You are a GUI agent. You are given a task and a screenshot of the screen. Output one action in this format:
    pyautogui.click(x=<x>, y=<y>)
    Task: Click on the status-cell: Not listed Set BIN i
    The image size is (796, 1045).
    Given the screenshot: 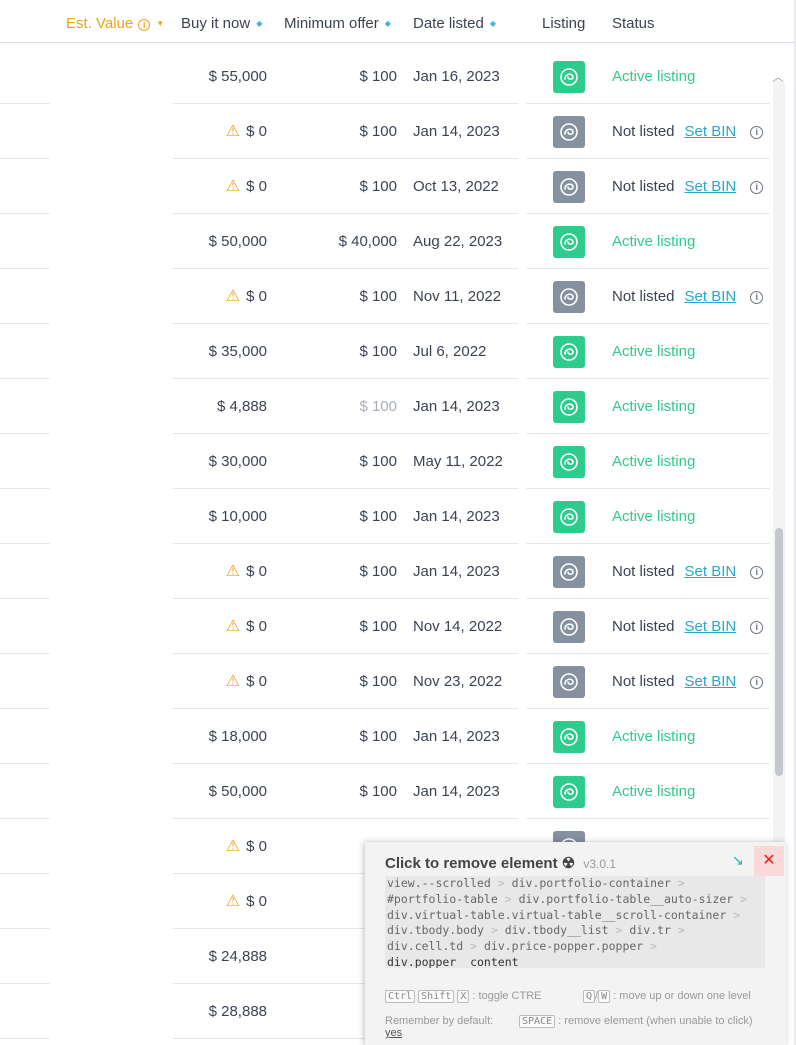 What is the action you would take?
    pyautogui.click(x=688, y=681)
    